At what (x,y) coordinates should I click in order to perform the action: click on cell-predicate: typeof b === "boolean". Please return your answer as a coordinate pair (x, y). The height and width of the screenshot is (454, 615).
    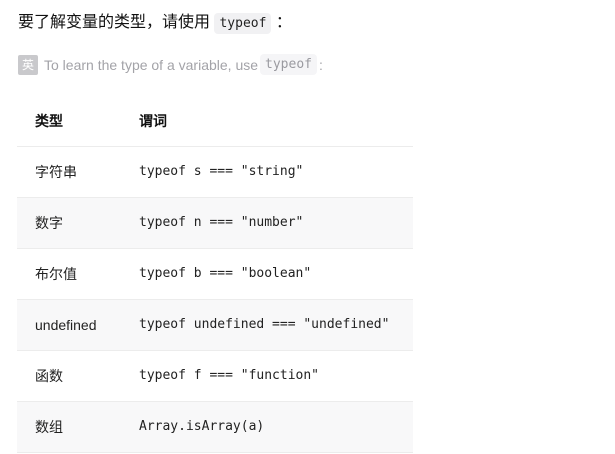
    Looking at the image, I should click on (267, 274).